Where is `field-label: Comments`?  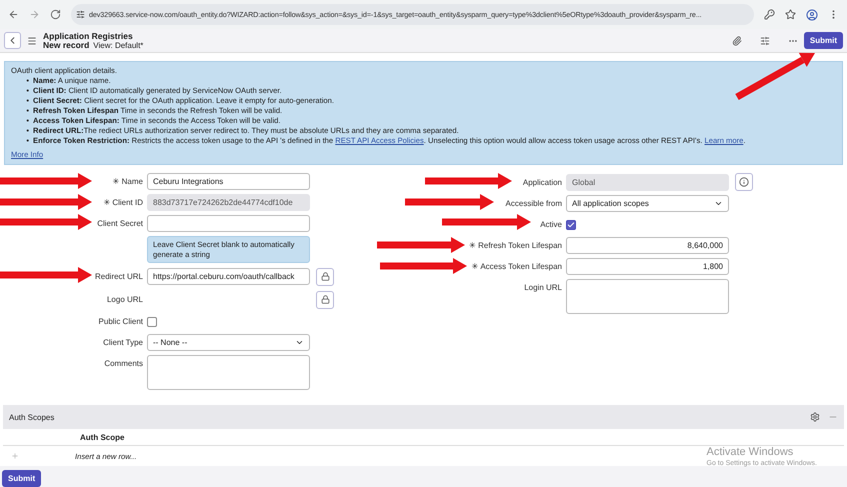
field-label: Comments is located at coordinates (123, 363).